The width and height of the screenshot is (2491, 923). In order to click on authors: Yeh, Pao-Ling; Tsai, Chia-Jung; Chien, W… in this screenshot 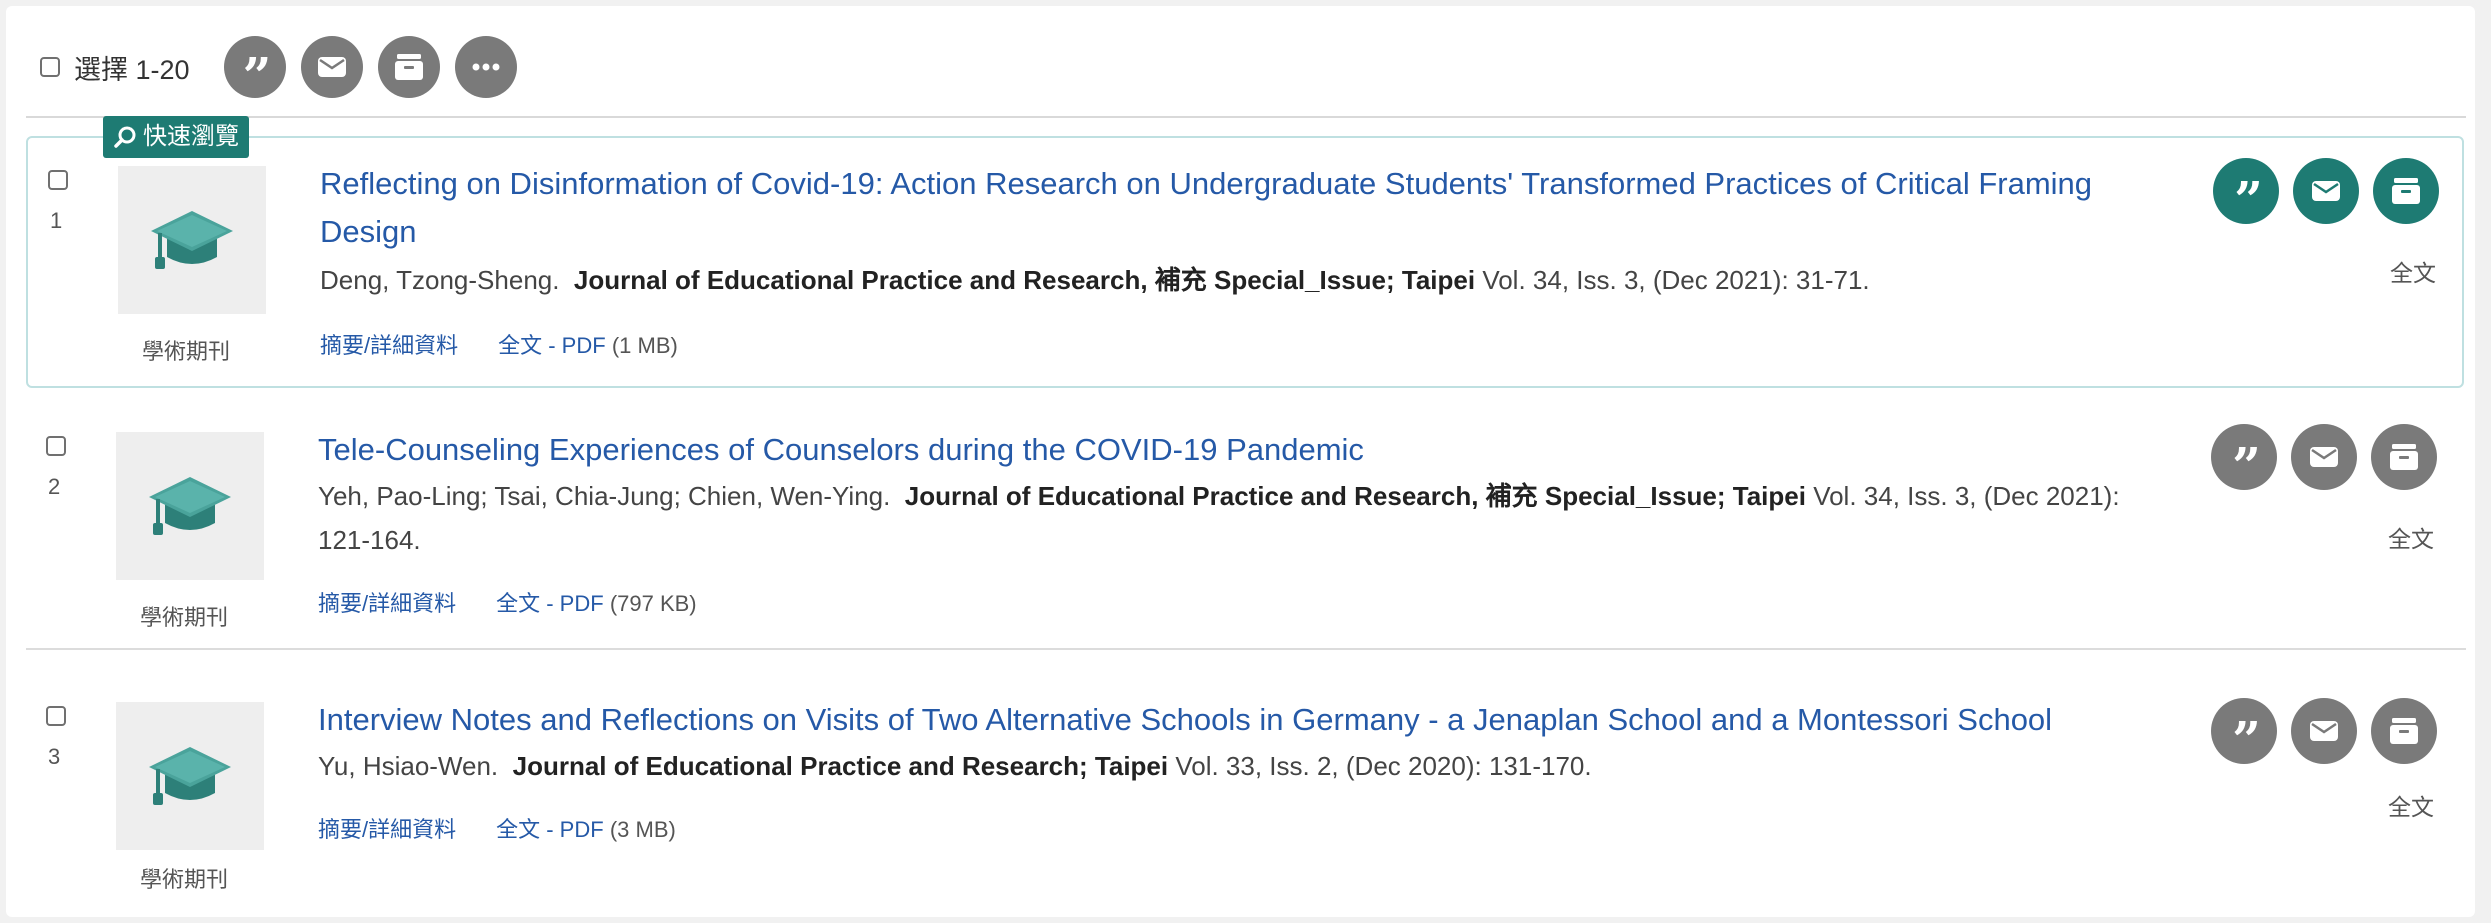, I will do `click(604, 496)`.